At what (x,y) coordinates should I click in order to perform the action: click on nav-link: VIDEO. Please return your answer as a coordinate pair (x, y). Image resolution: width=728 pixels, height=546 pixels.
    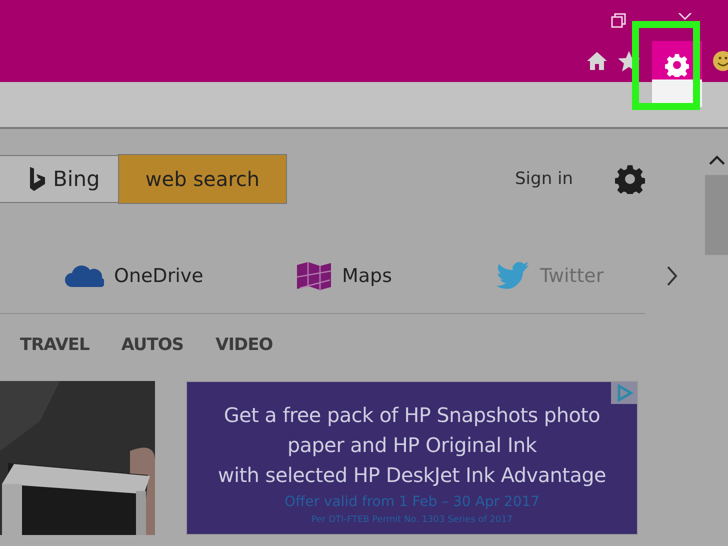
    Looking at the image, I should click on (244, 345).